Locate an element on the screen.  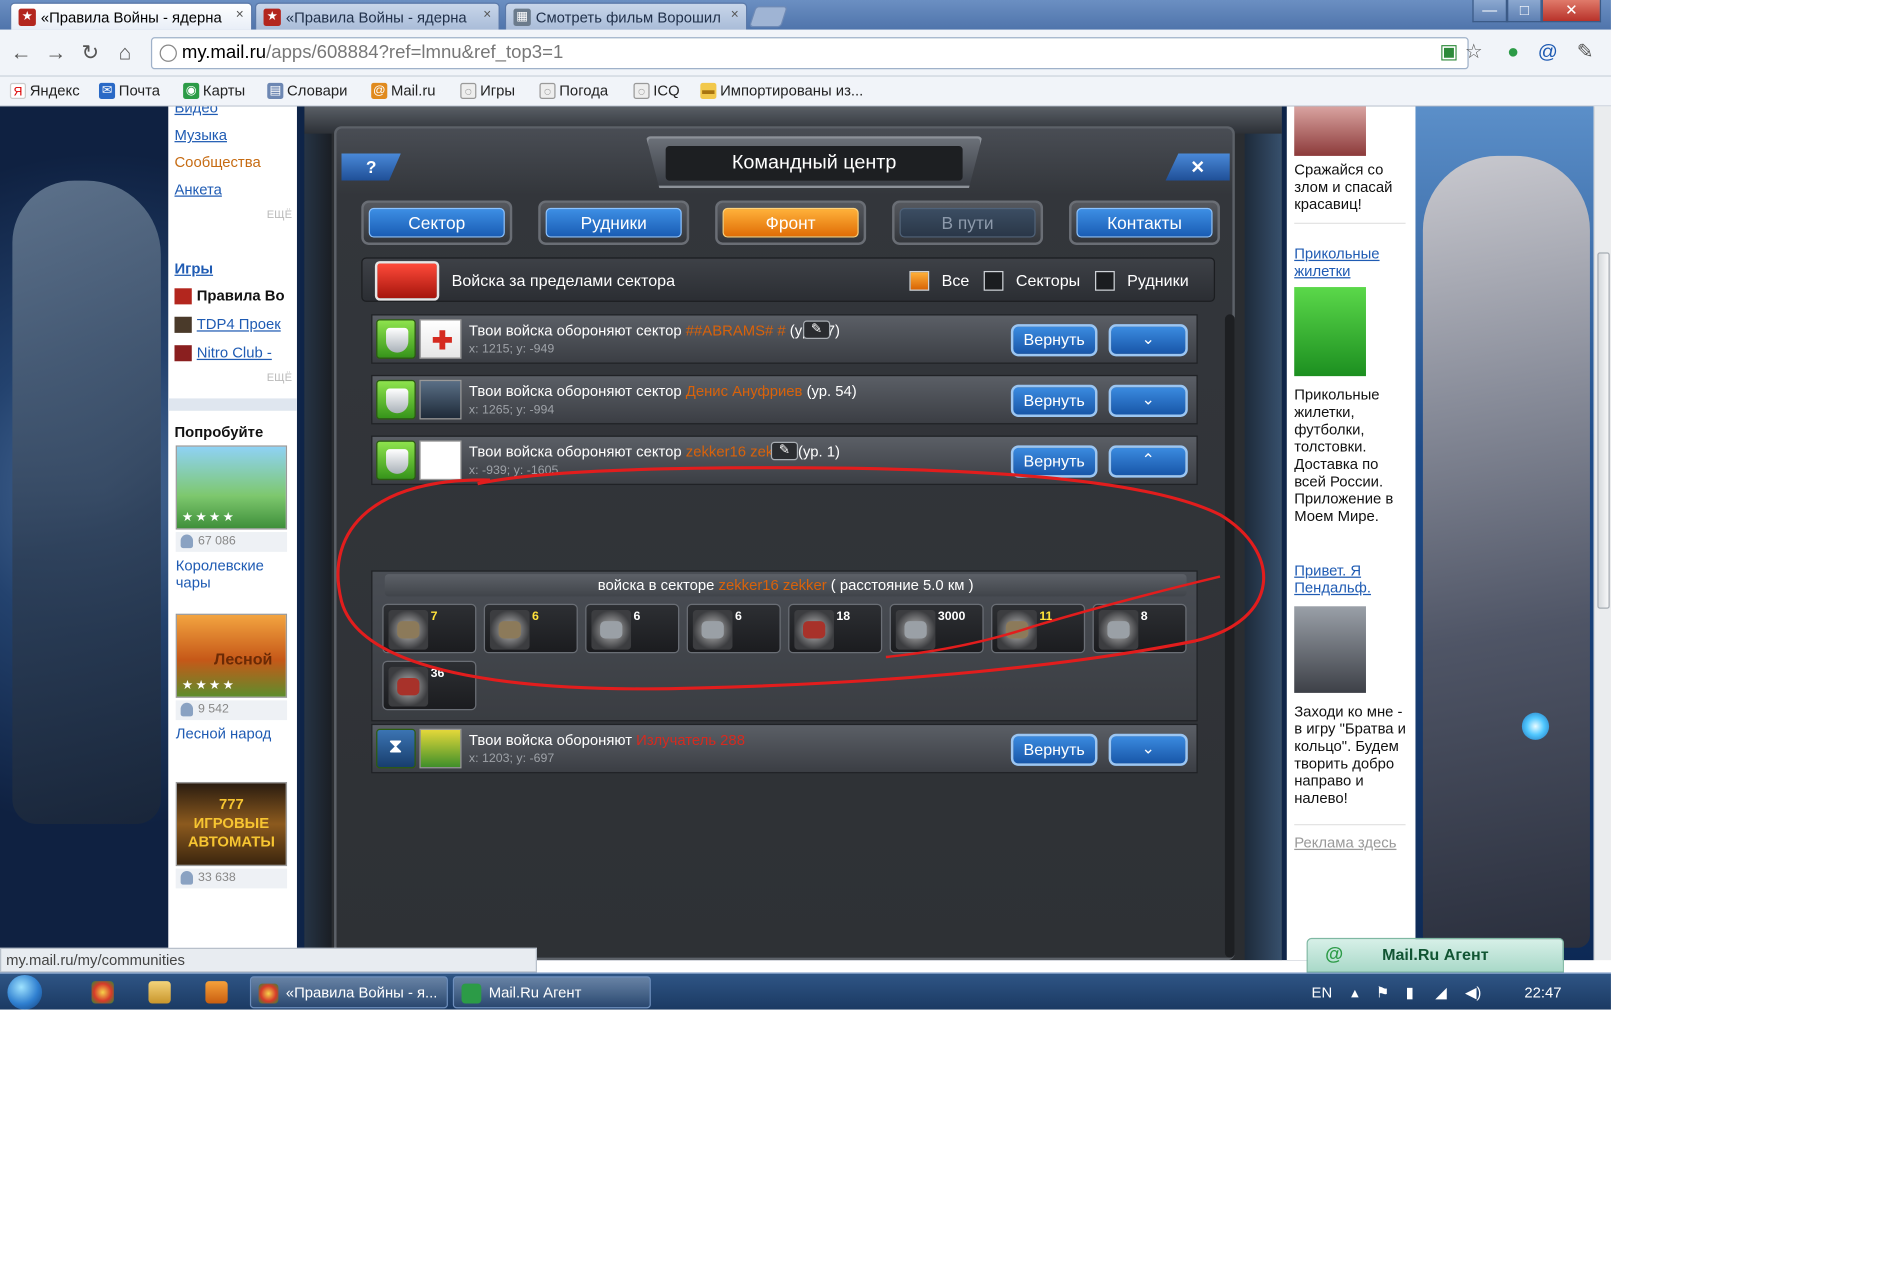
clock: 22:47 is located at coordinates (1542, 992).